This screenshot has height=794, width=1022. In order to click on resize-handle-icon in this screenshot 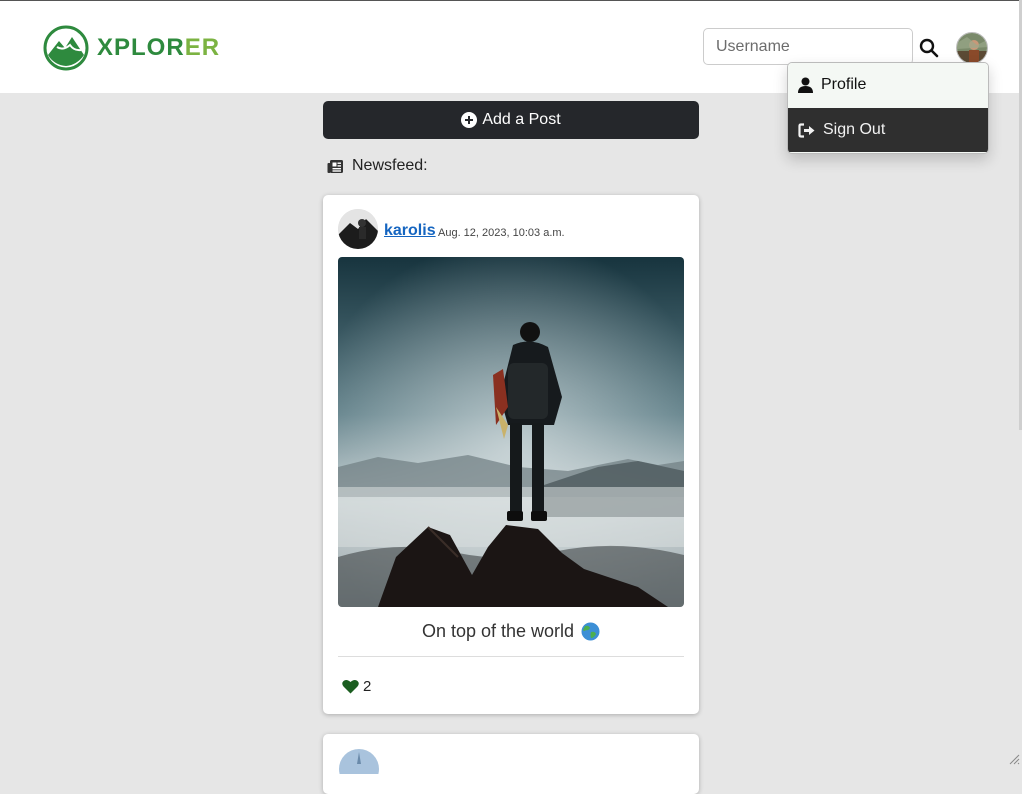, I will do `click(1014, 759)`.